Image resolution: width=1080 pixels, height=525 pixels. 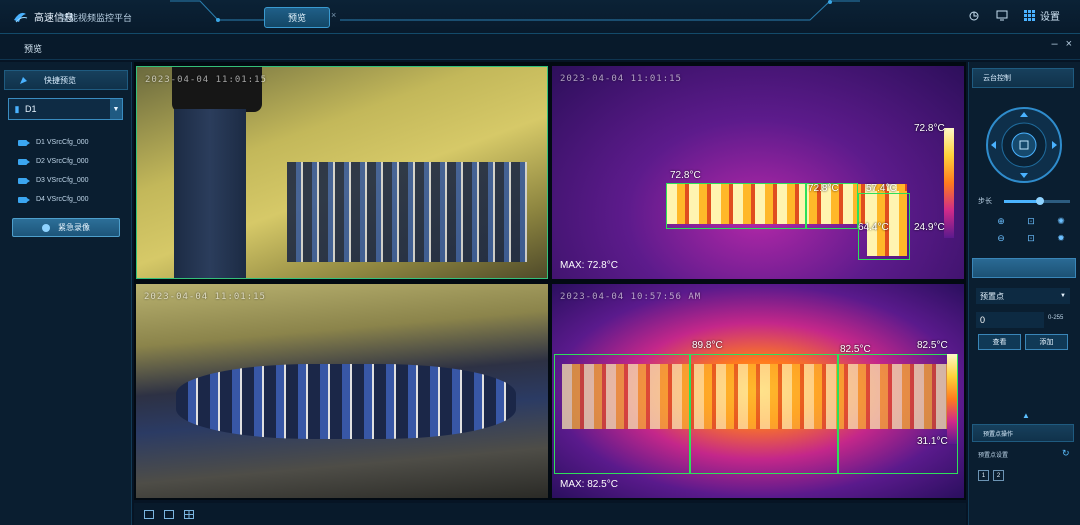 What do you see at coordinates (62, 142) in the screenshot?
I see `camera-label: D1 VSrcCfg_000` at bounding box center [62, 142].